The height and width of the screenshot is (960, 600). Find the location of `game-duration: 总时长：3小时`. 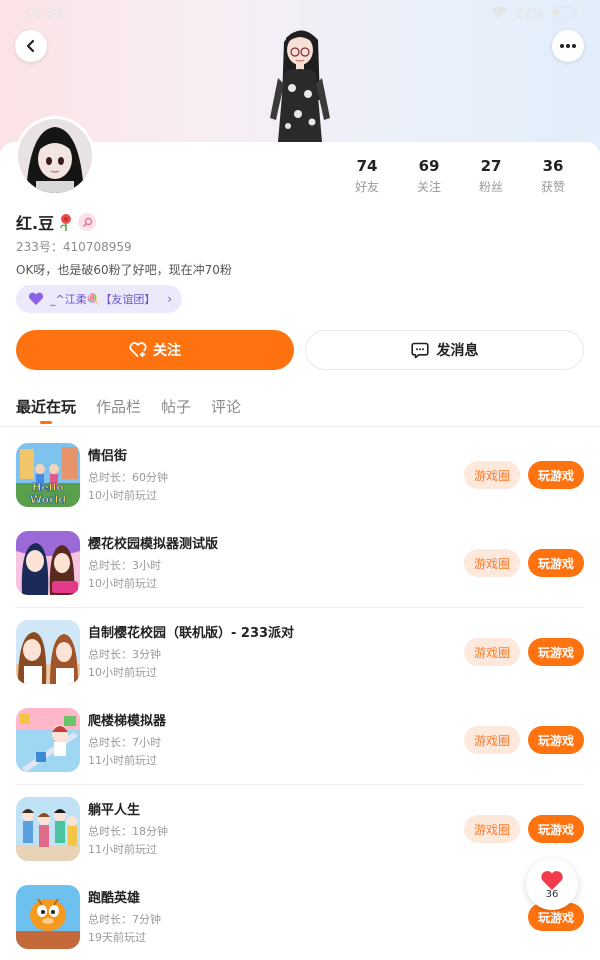

game-duration: 总时长：3小时 is located at coordinates (124, 565).